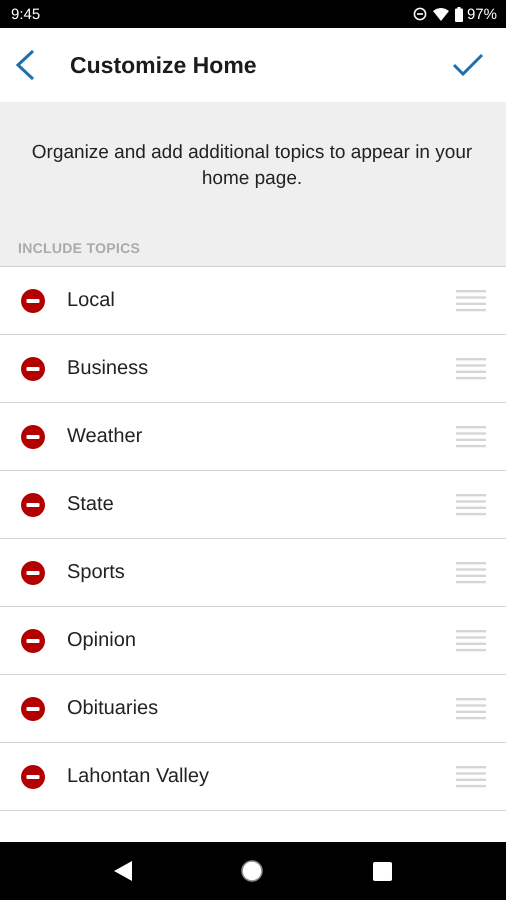 The width and height of the screenshot is (506, 900). Describe the element at coordinates (91, 300) in the screenshot. I see `topic-label: Local` at that location.